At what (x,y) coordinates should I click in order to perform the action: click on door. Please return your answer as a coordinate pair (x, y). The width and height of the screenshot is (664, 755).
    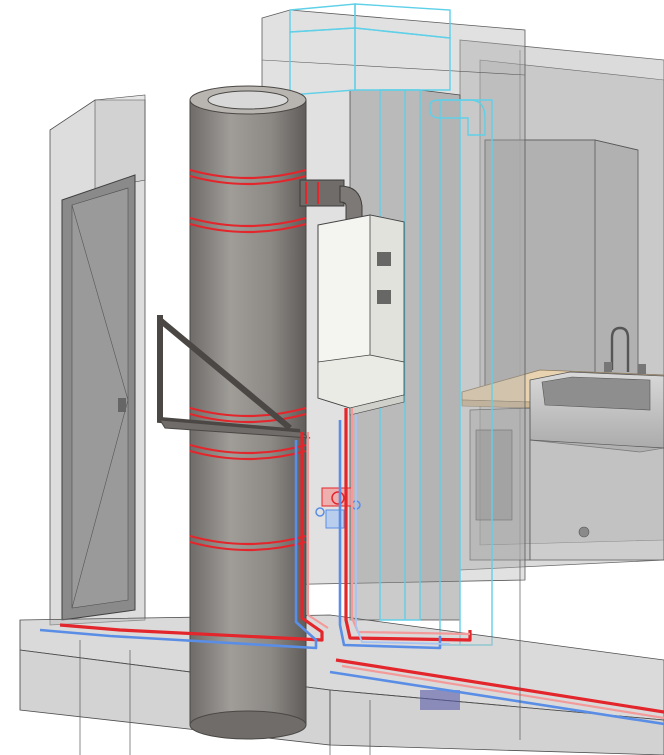
    Looking at the image, I should click on (98, 397).